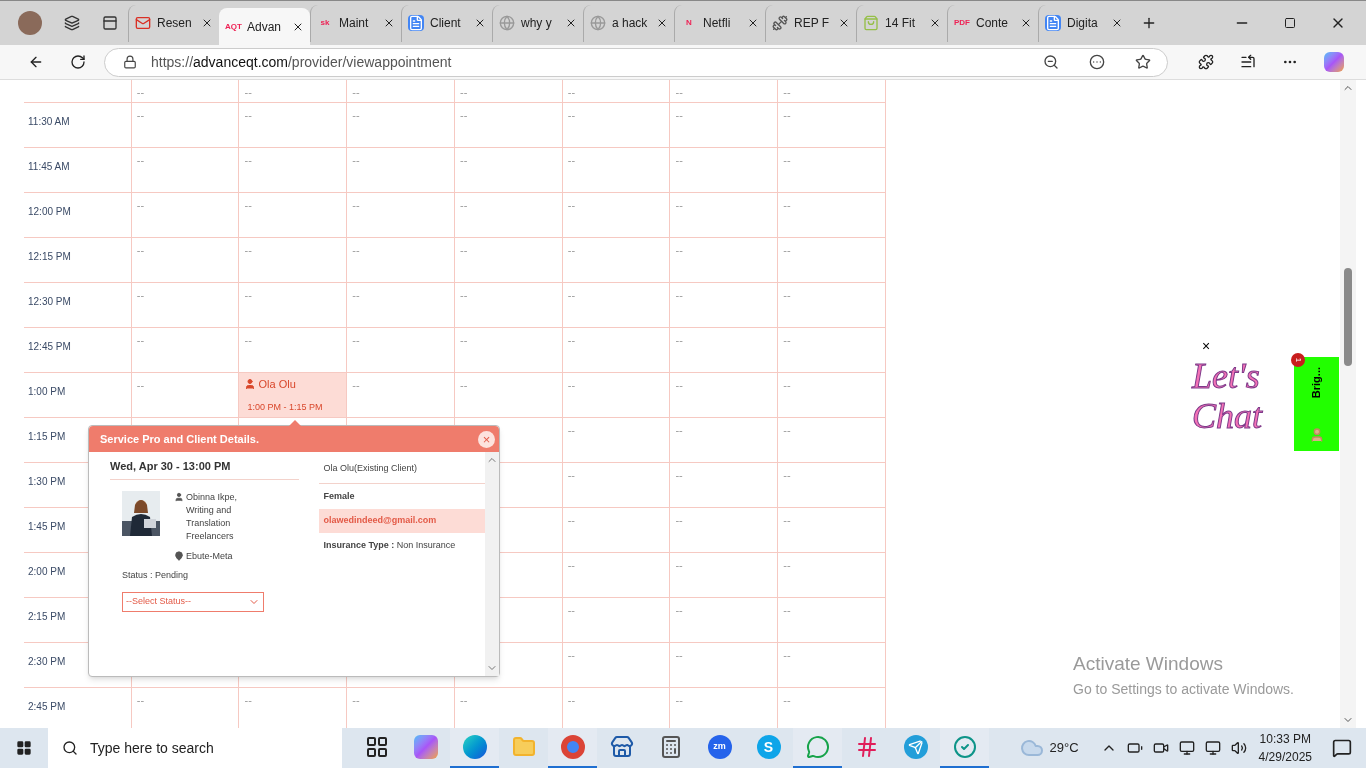  I want to click on clock-time: 10:33 PM, so click(1285, 739).